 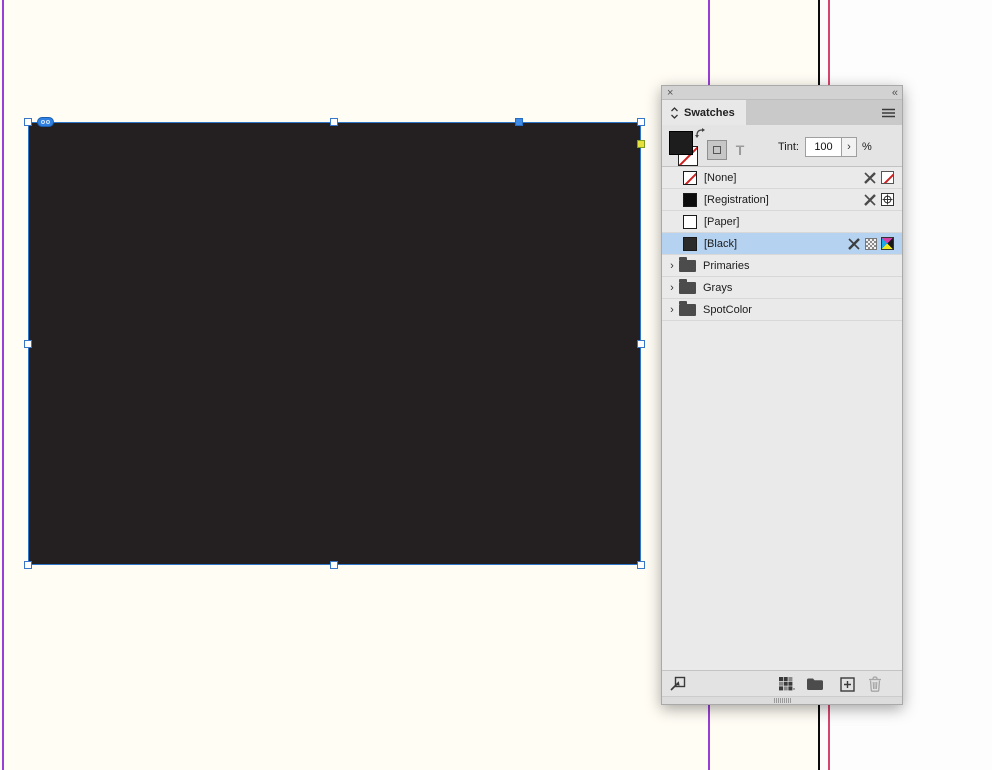 I want to click on handle-middle-left, so click(x=28, y=344).